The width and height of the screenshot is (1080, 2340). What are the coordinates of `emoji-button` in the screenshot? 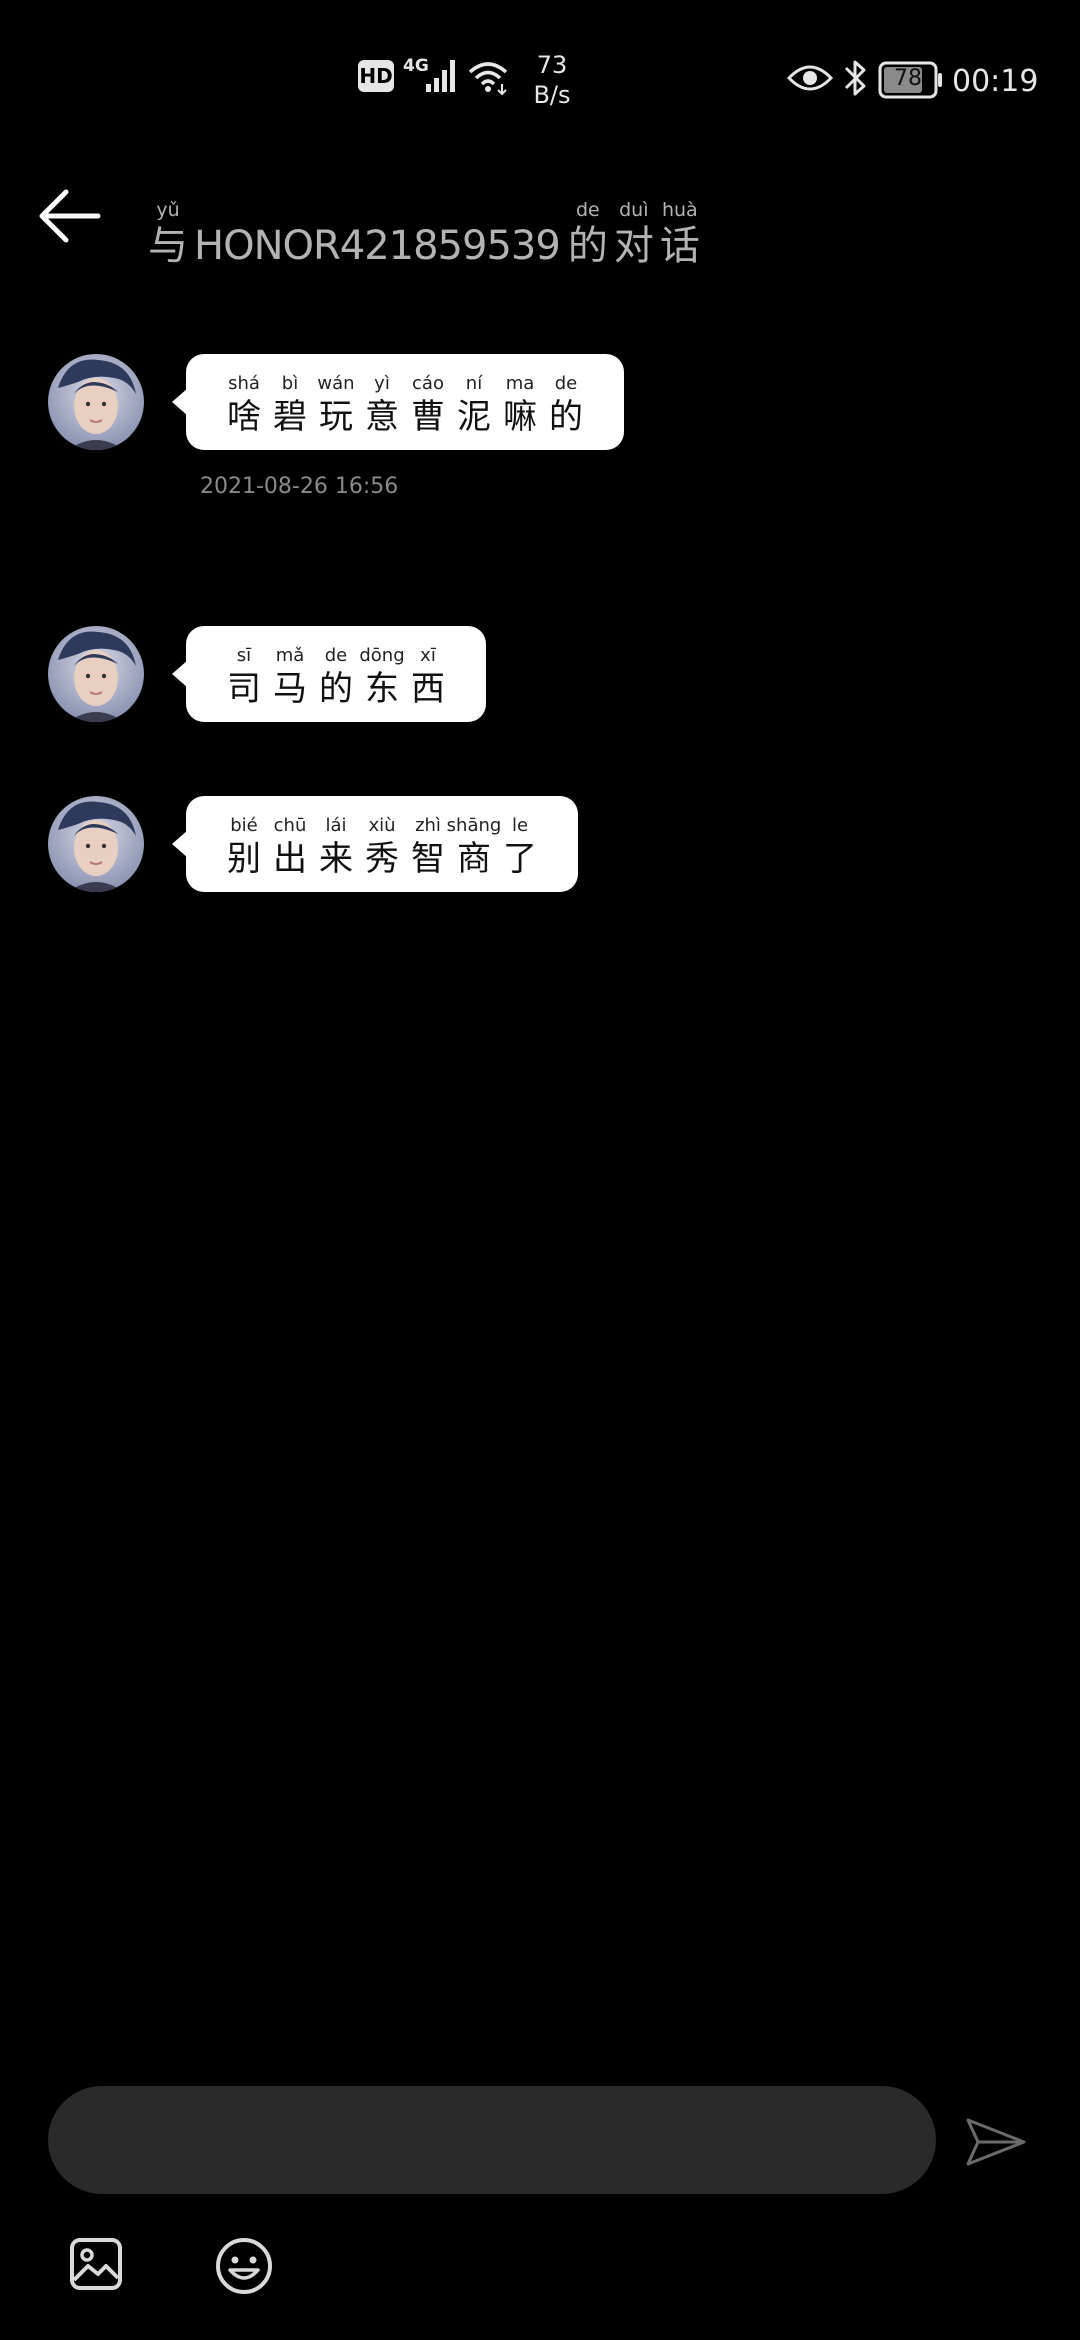 It's located at (246, 2268).